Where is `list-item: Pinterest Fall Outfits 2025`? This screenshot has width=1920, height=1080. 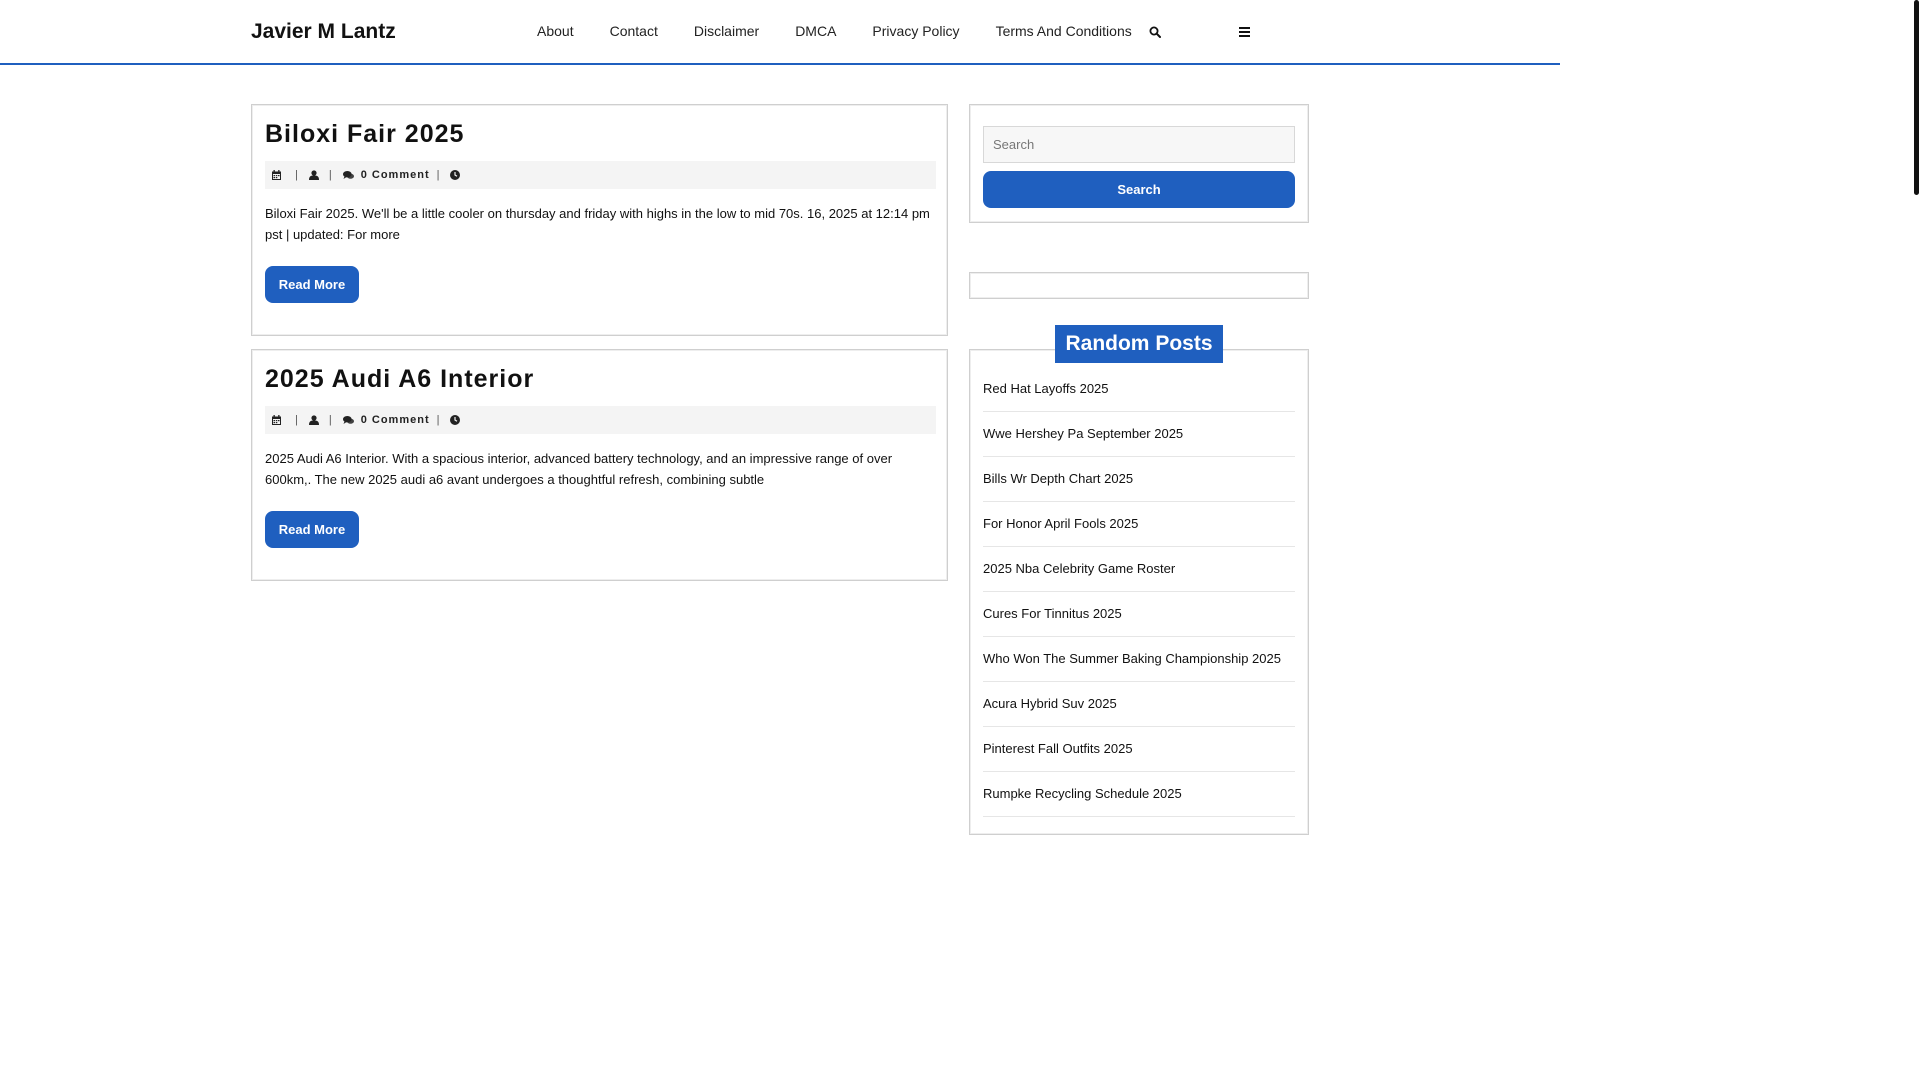
list-item: Pinterest Fall Outfits 2025 is located at coordinates (1139, 750).